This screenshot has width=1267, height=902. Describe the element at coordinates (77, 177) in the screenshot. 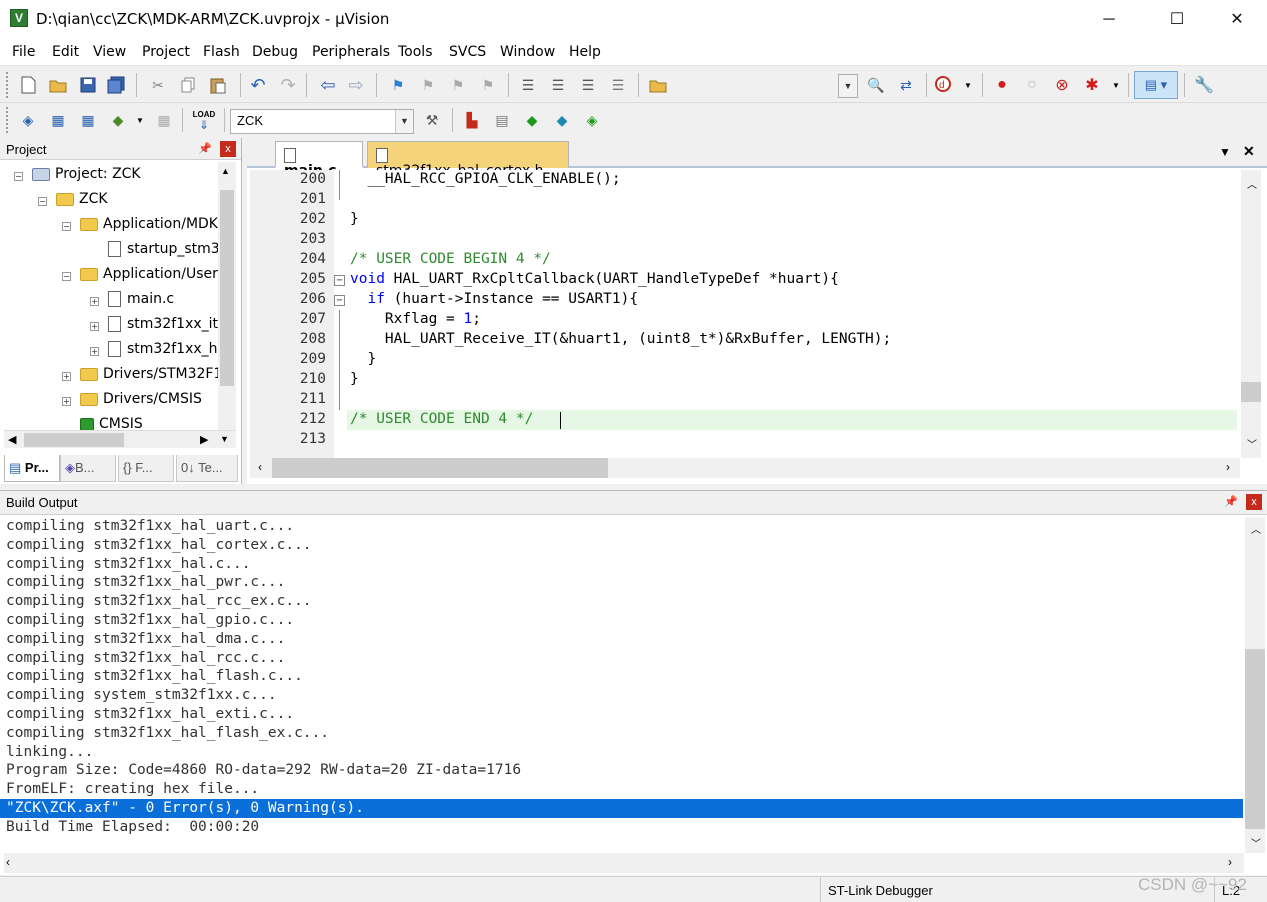

I see `tree-item: − Project: ZCK` at that location.